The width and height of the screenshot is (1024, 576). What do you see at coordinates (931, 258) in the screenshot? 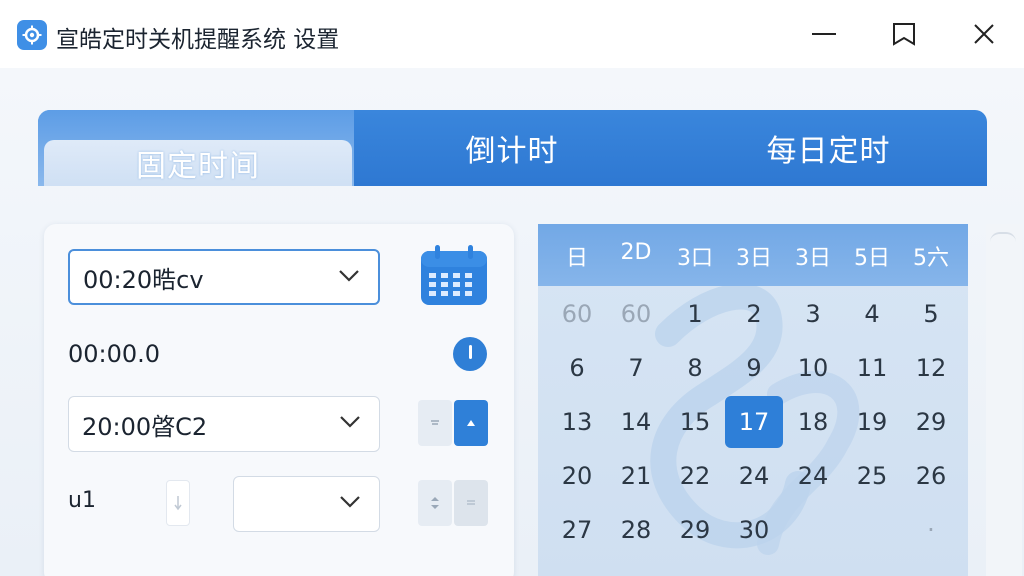
I see `weekday-label: 5六` at bounding box center [931, 258].